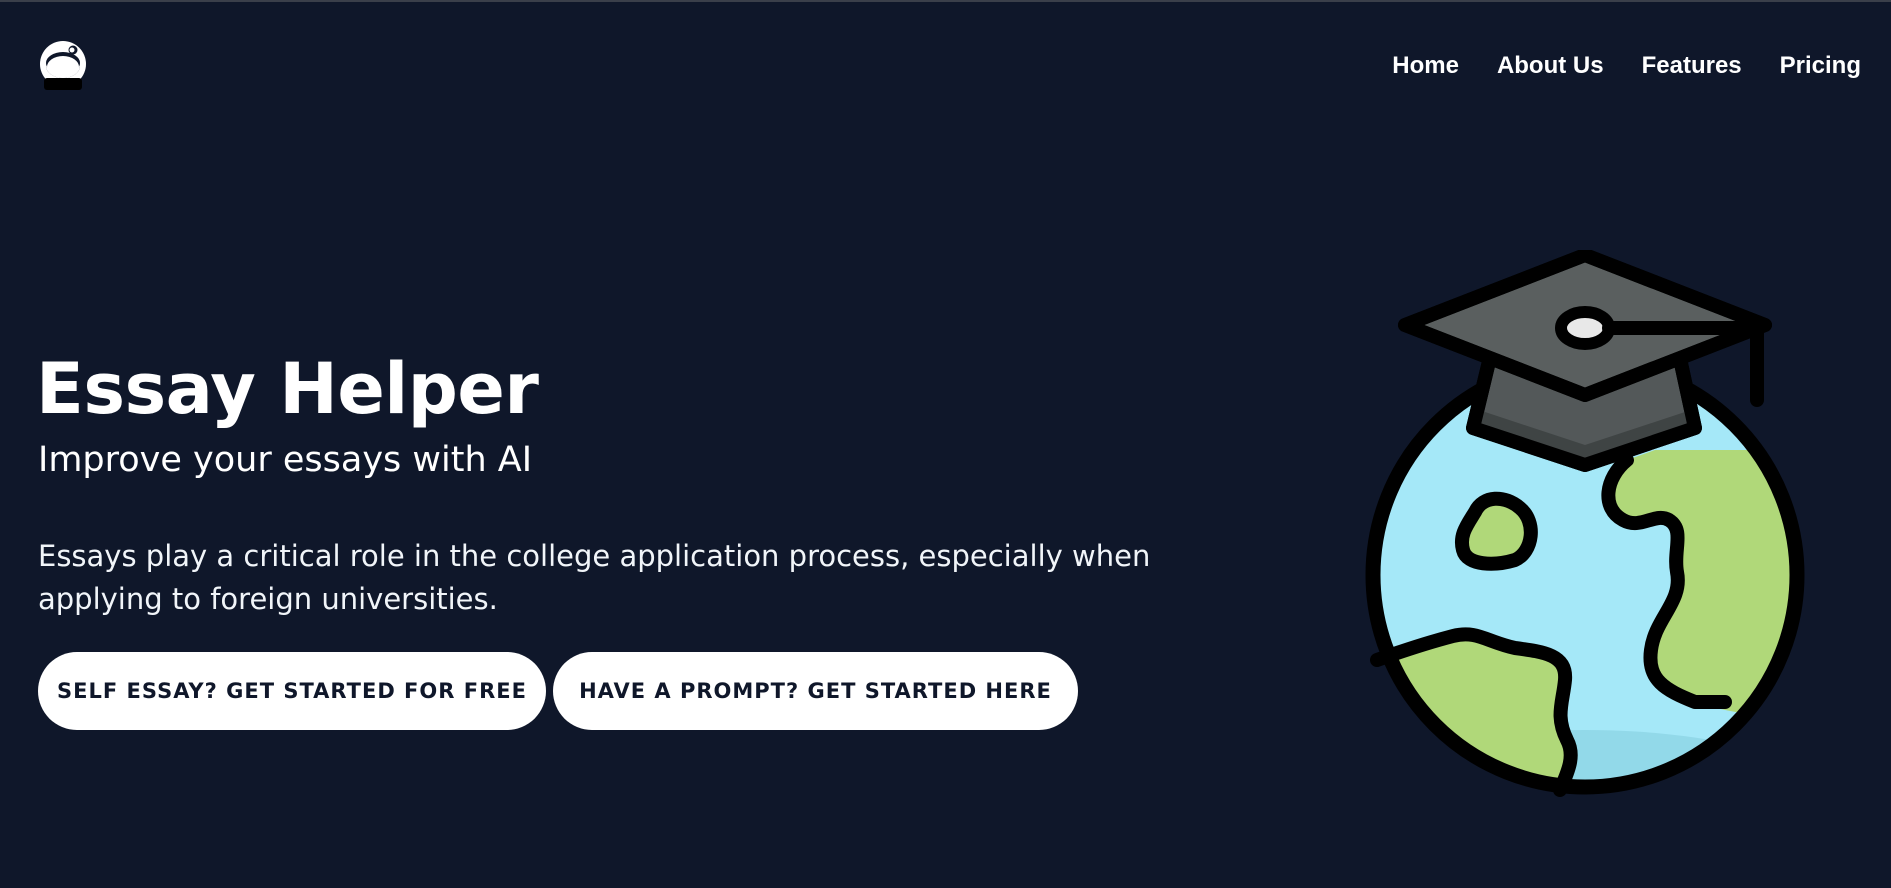 The width and height of the screenshot is (1891, 888). What do you see at coordinates (1820, 66) in the screenshot?
I see `nav-pricing: Pricing` at bounding box center [1820, 66].